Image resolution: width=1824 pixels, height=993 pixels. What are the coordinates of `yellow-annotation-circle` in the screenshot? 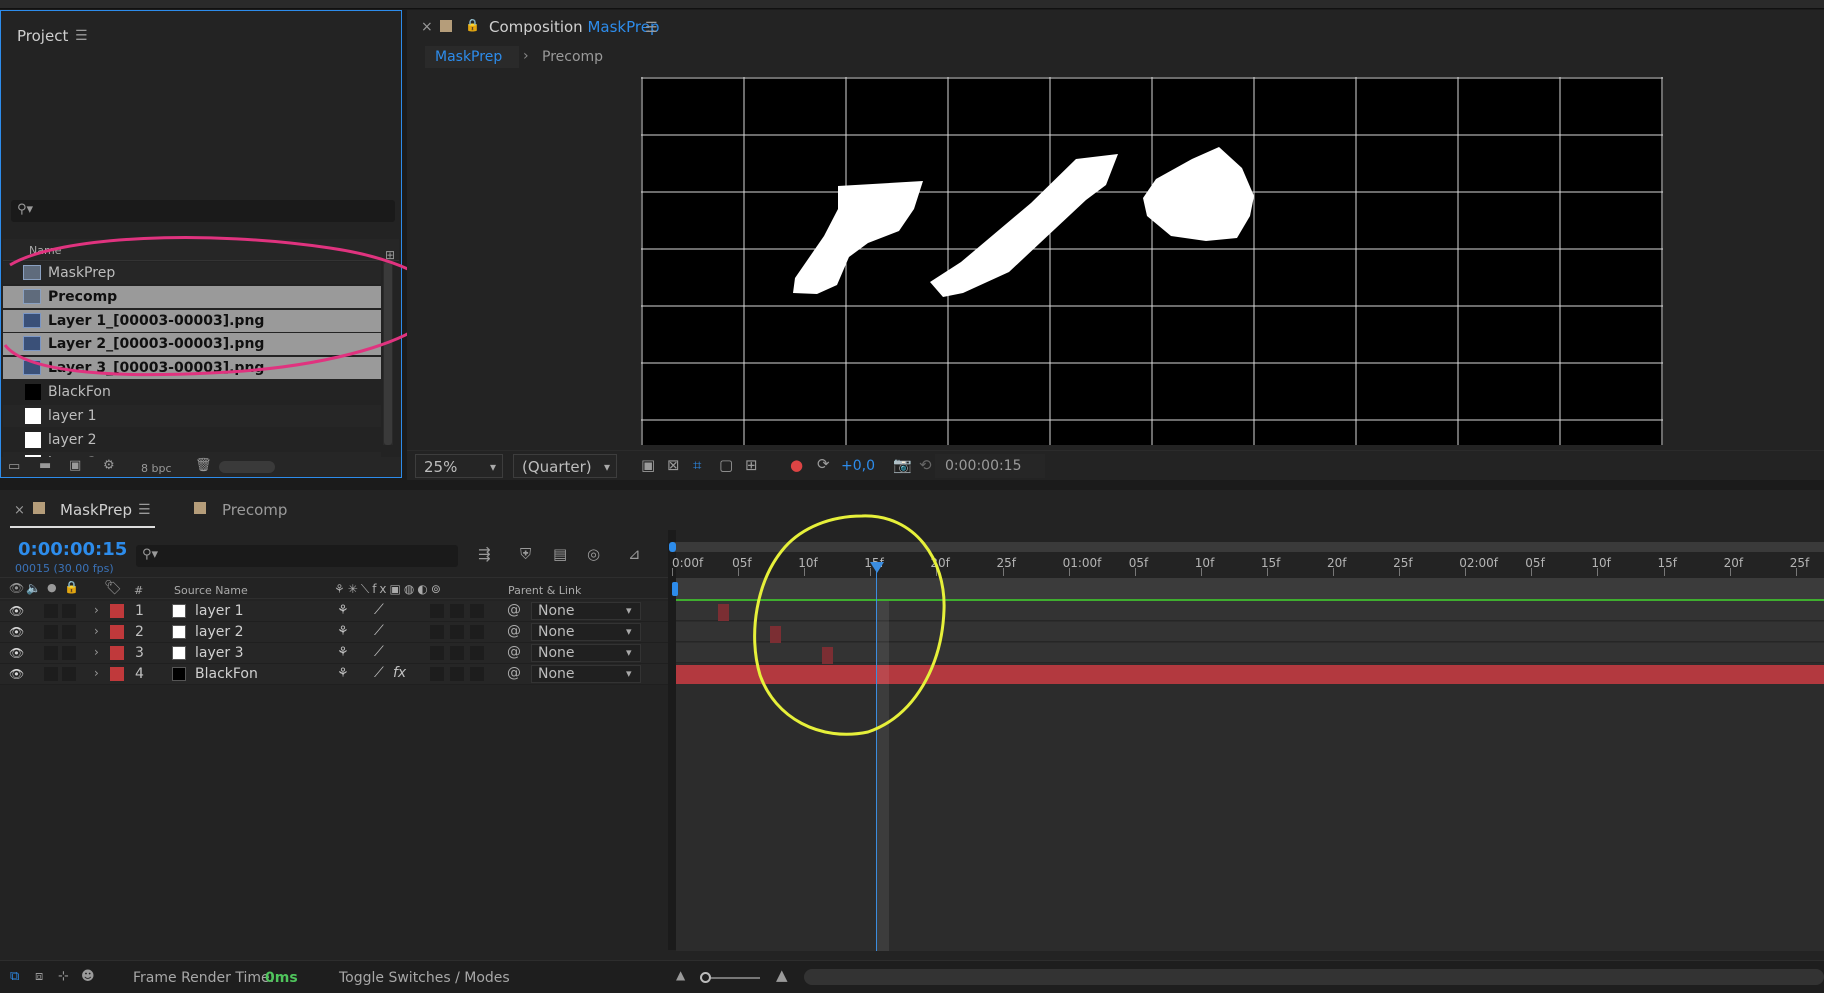 It's located at (849, 625).